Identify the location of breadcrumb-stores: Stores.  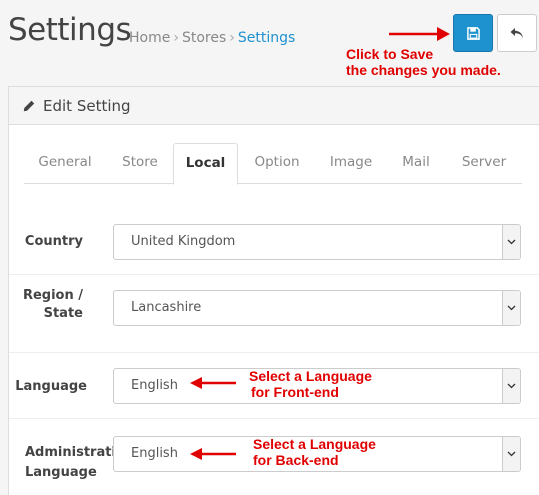
(204, 38).